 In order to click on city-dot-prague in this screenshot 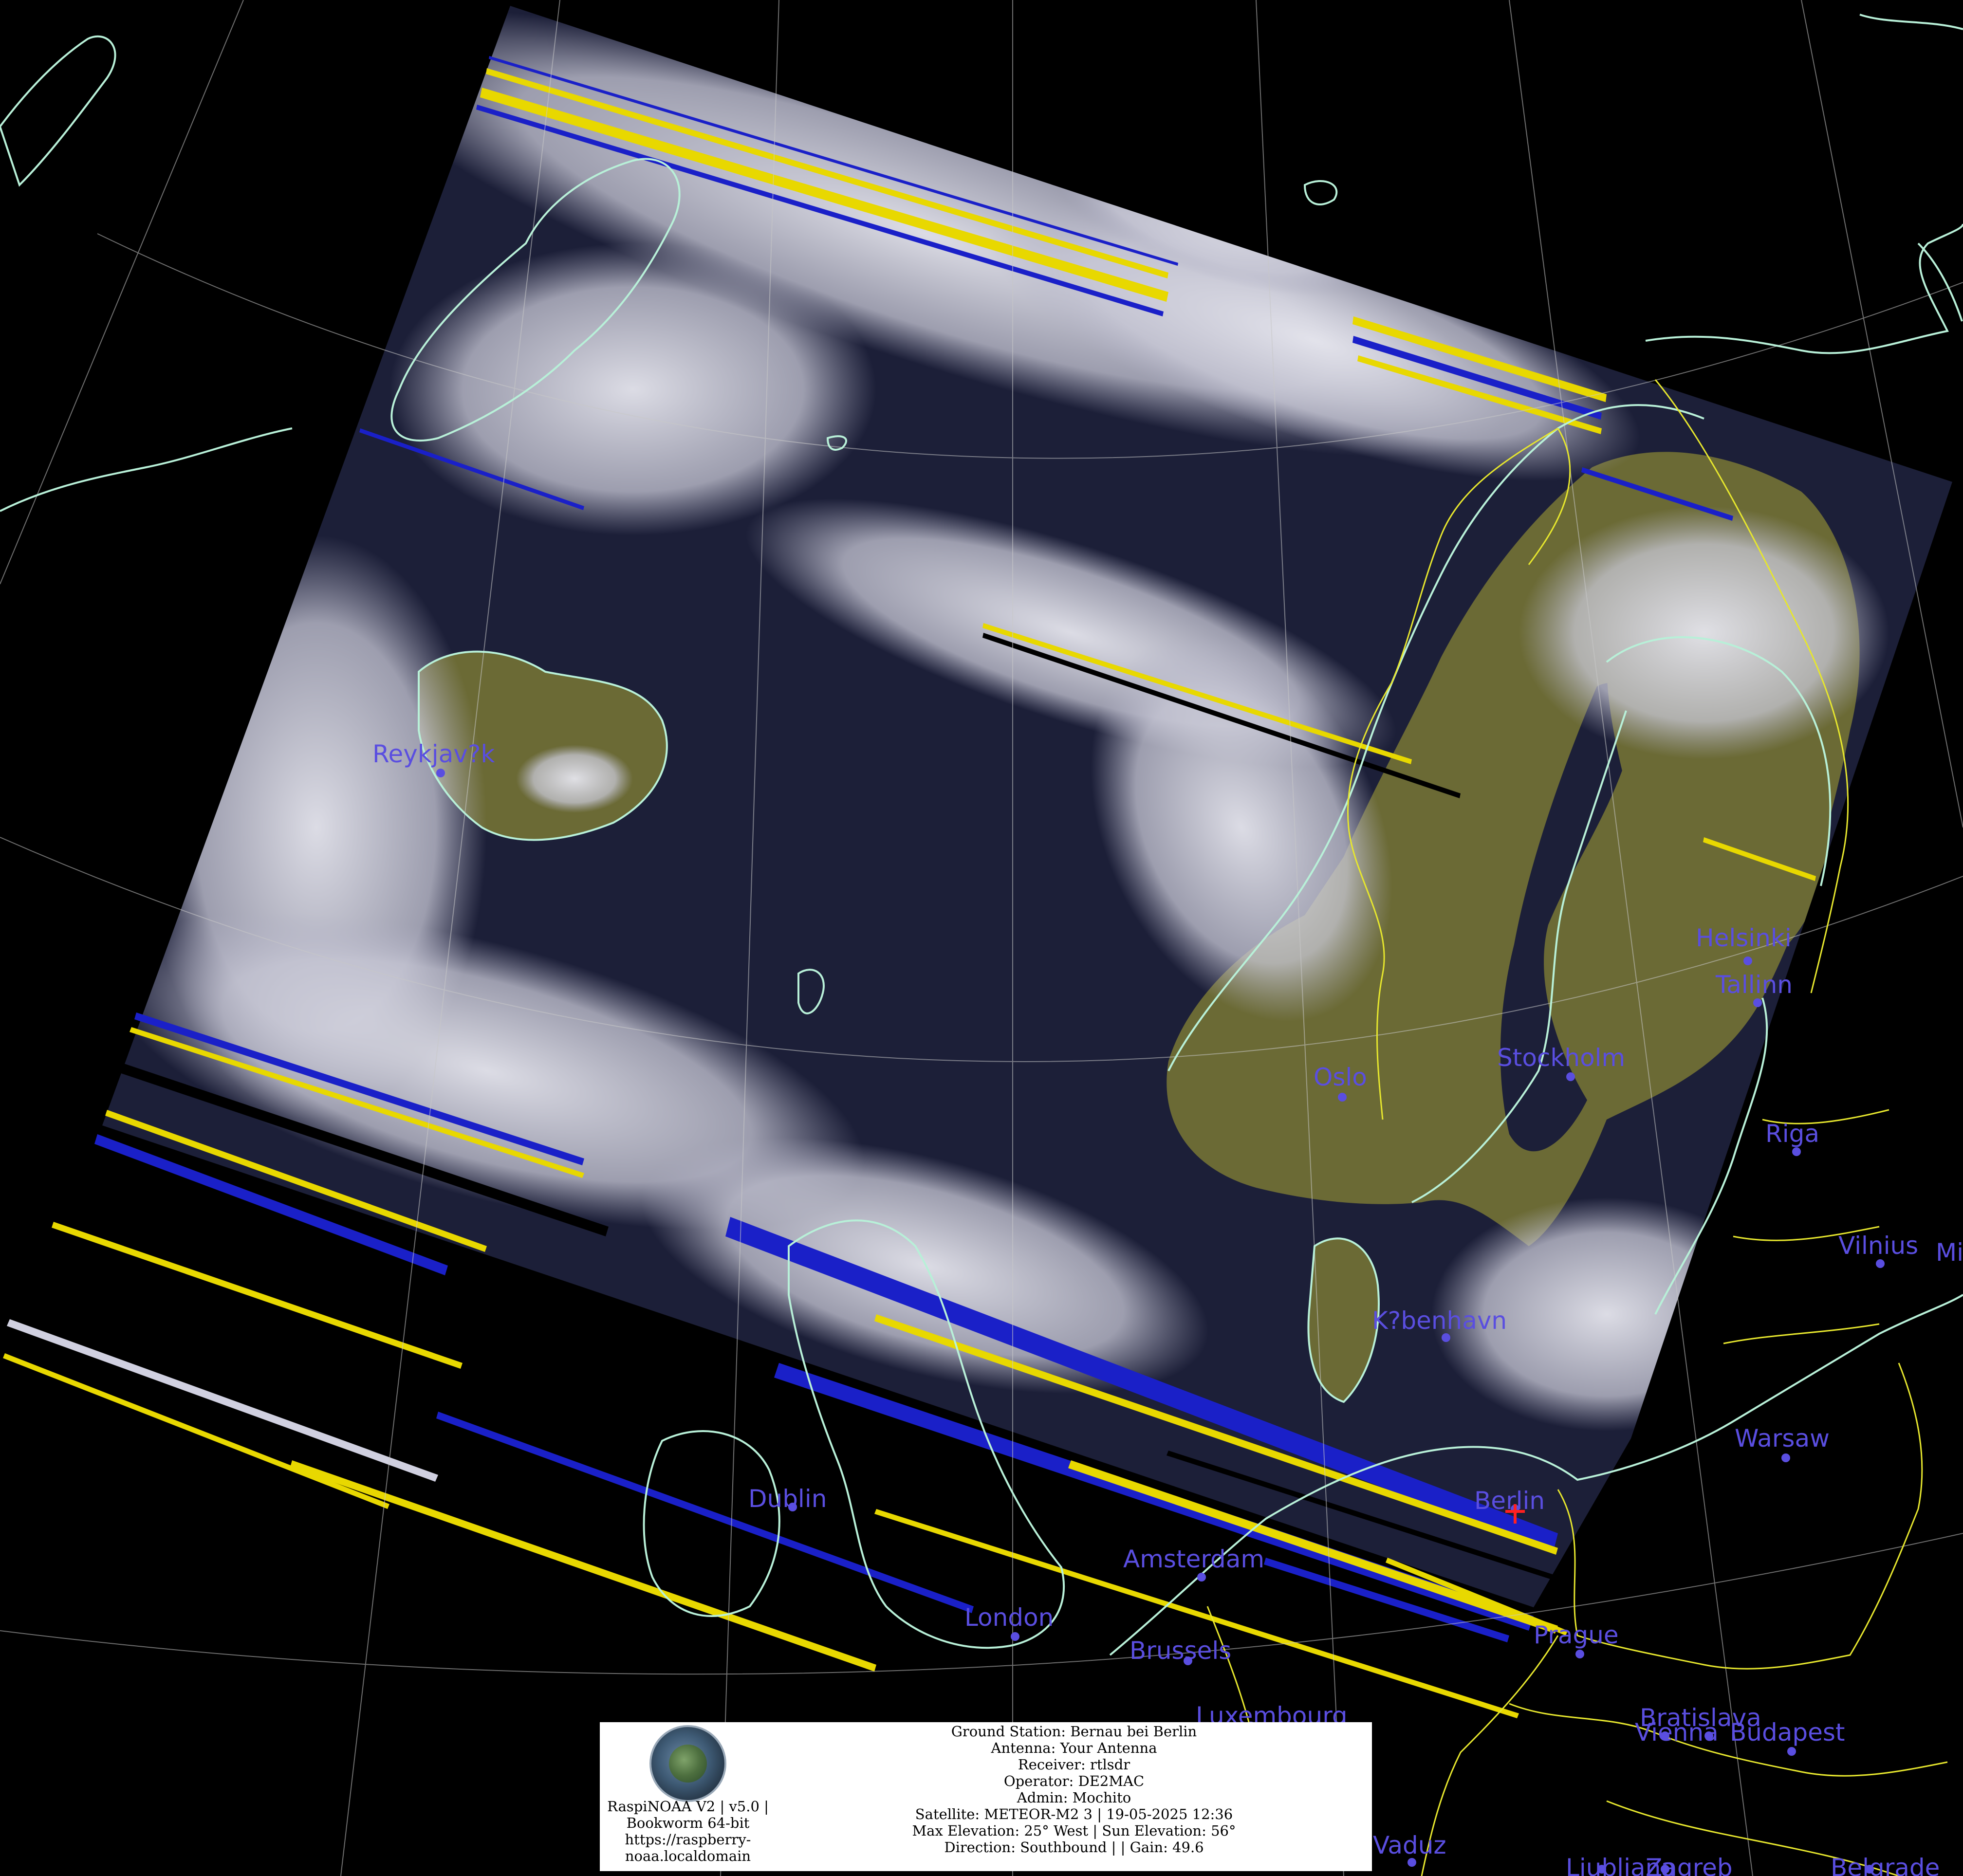, I will do `click(1579, 1654)`.